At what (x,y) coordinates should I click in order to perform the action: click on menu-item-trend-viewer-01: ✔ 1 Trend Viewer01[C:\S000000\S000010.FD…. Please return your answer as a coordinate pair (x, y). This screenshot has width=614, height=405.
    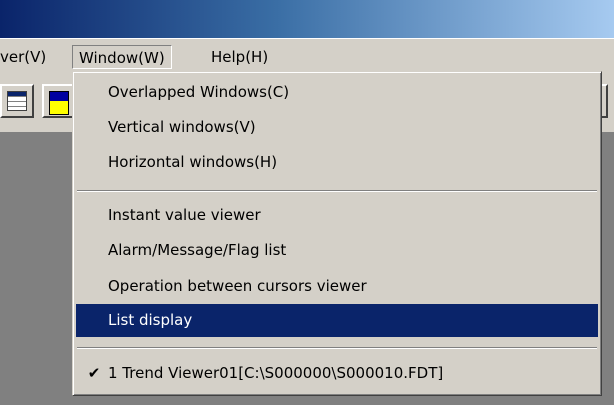
    Looking at the image, I should click on (337, 373).